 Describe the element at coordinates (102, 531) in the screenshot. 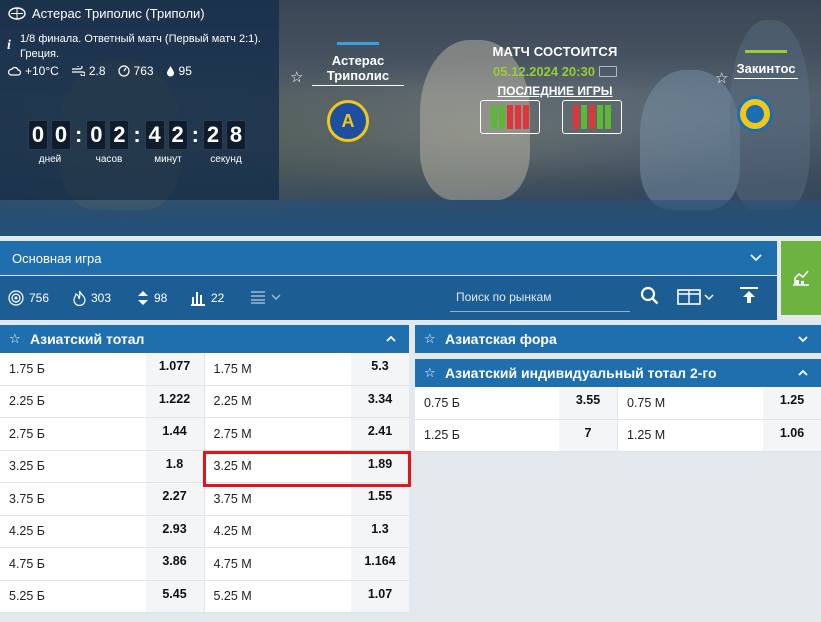

I see `bet-option-over: 4.25 Б 2.93` at that location.